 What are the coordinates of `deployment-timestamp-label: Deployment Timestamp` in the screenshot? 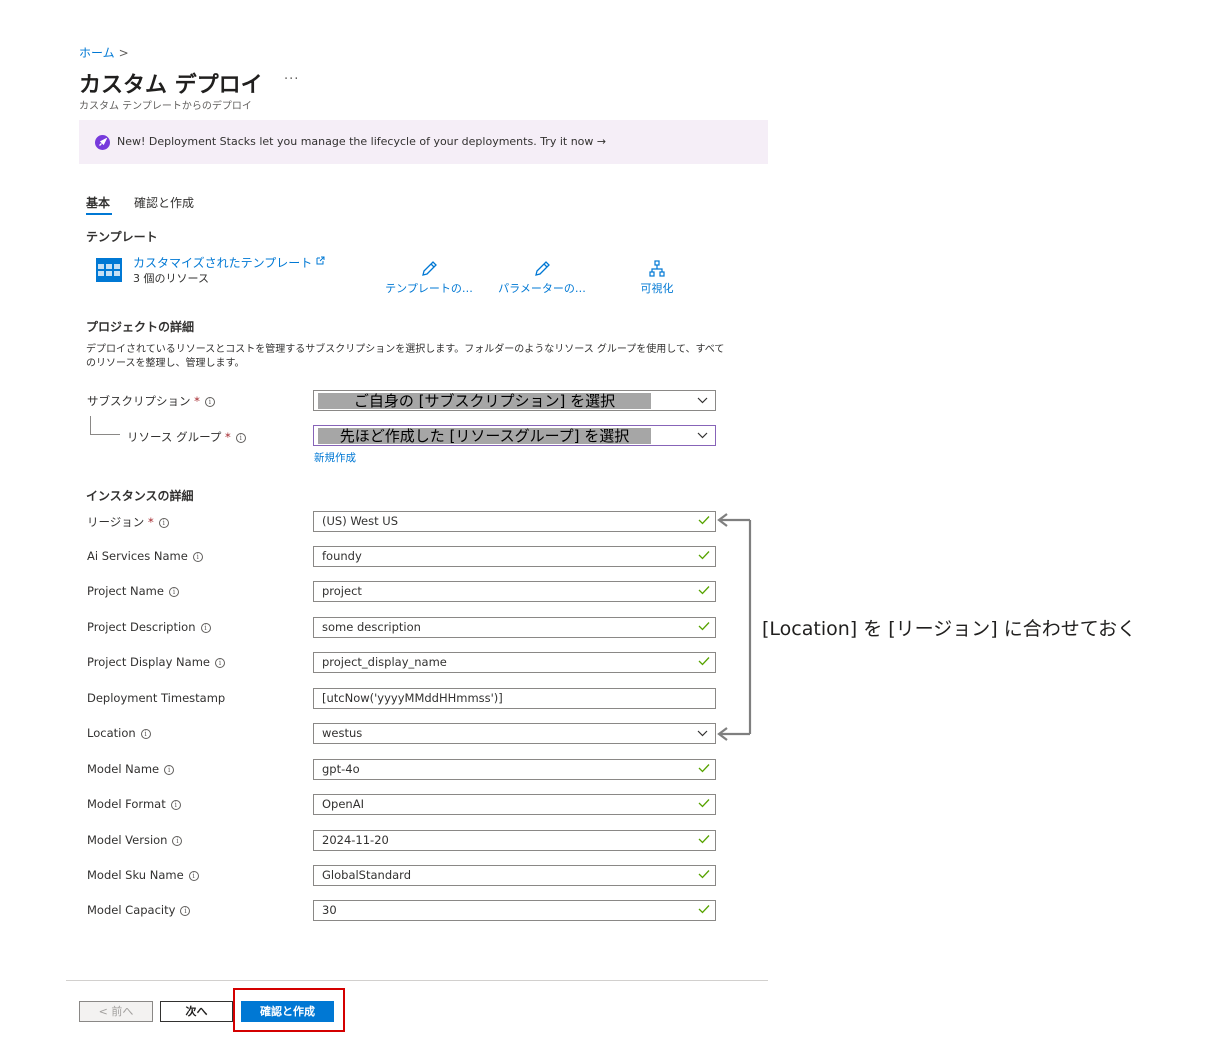 It's located at (156, 698).